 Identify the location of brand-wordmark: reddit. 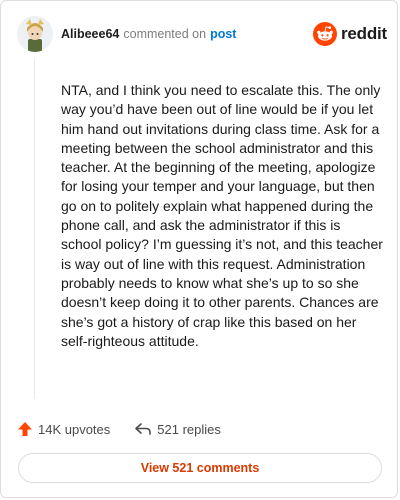
(363, 33).